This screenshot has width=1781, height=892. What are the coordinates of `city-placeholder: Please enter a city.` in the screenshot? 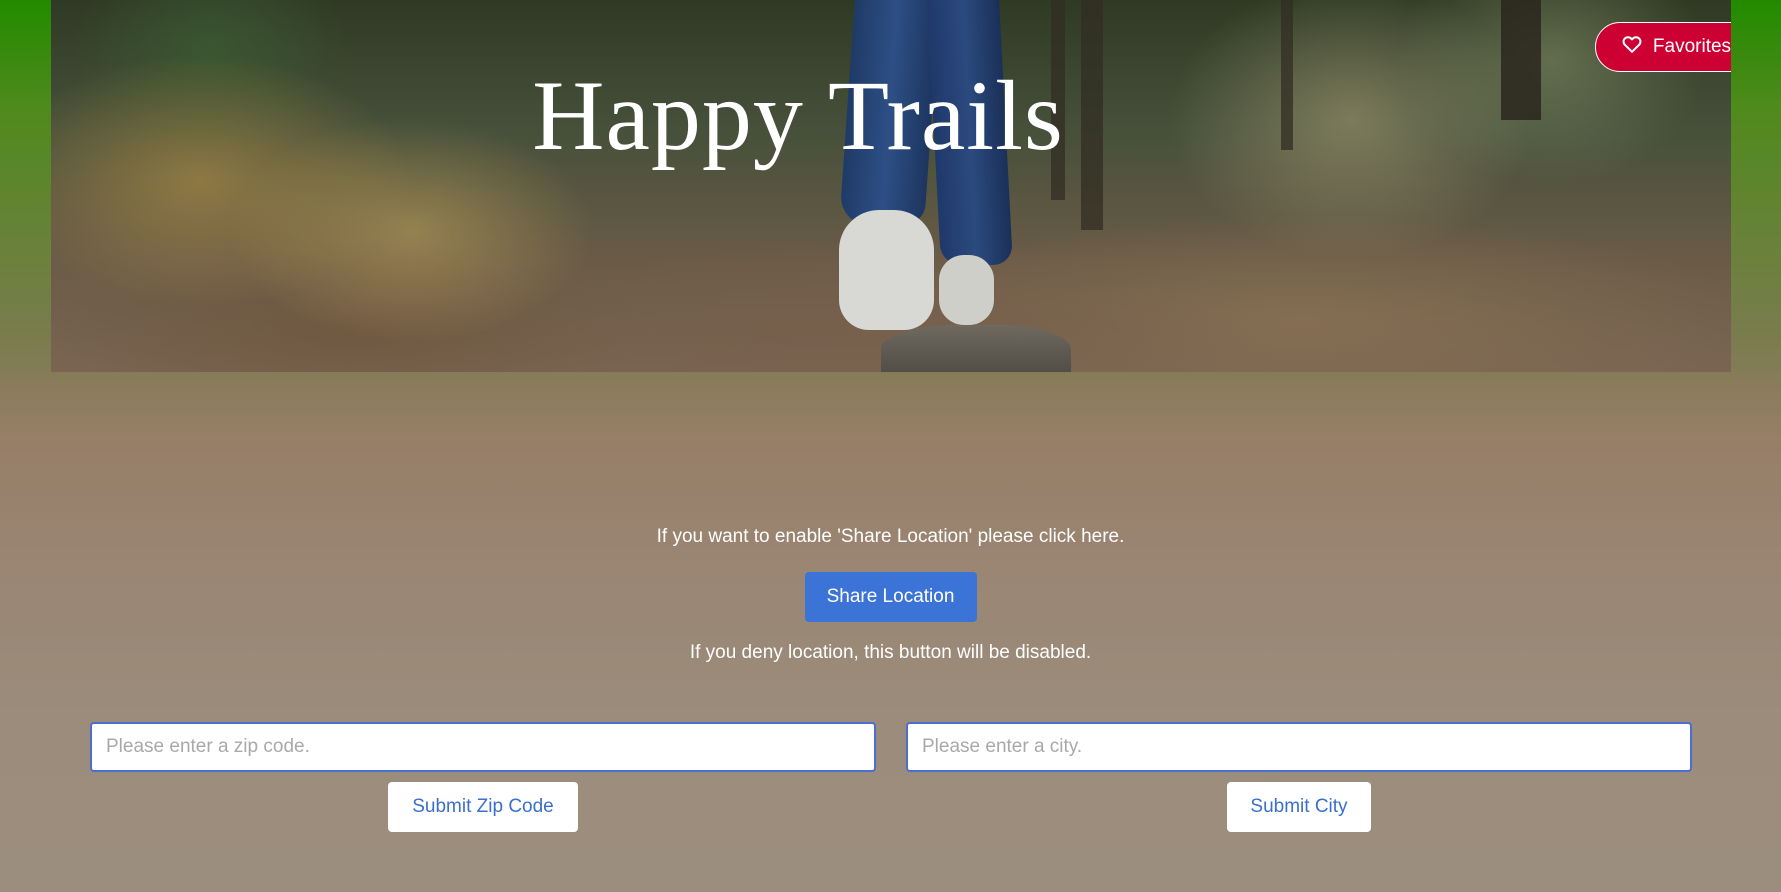 It's located at (1002, 746).